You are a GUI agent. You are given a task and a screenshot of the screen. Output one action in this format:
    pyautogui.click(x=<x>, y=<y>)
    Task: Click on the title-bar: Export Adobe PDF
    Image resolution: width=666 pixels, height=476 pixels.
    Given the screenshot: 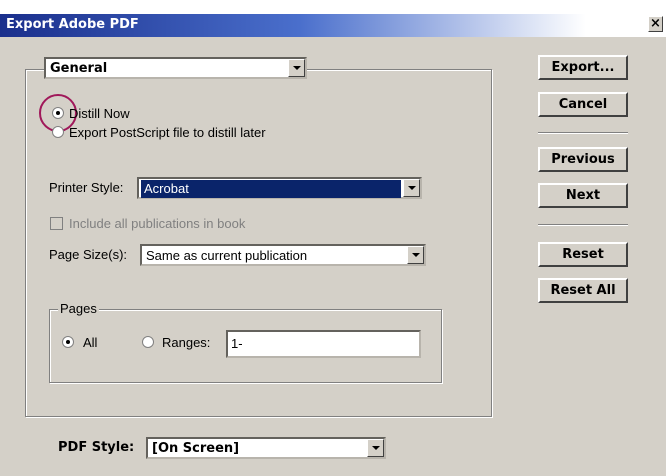 What is the action you would take?
    pyautogui.click(x=333, y=25)
    